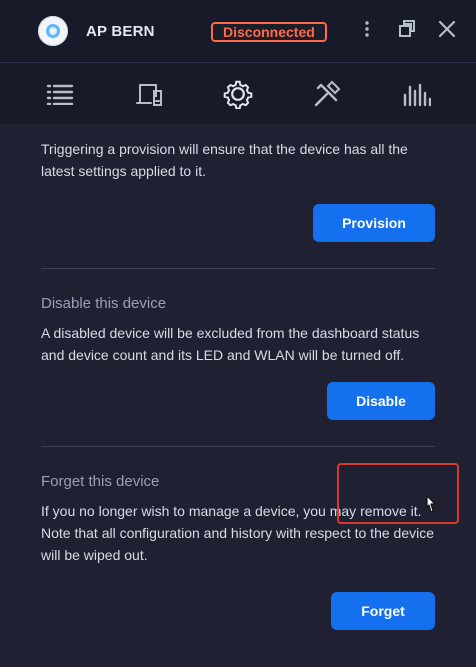 The width and height of the screenshot is (476, 667). I want to click on popout-icon, so click(407, 28).